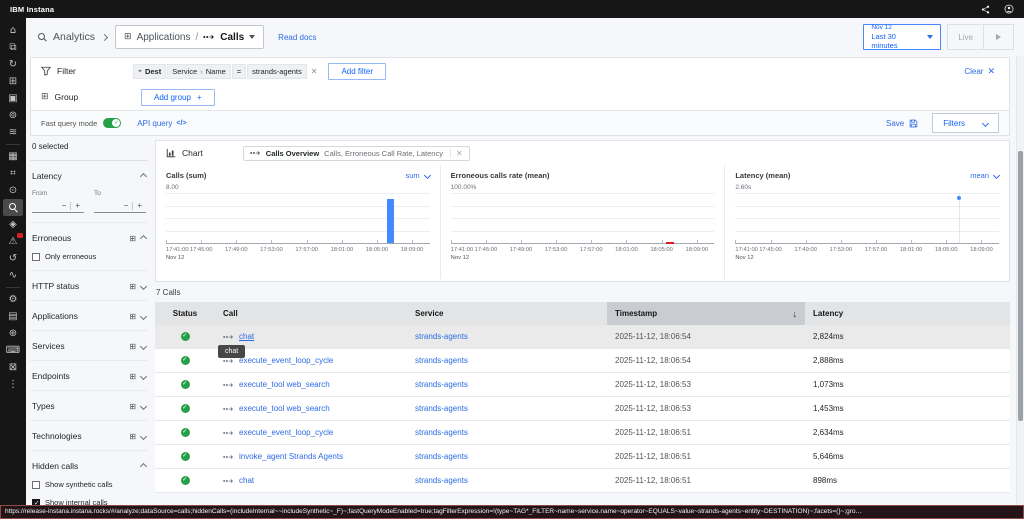  Describe the element at coordinates (13, 115) in the screenshot. I see `sidebar-item-business-perspectives: ⊚` at that location.